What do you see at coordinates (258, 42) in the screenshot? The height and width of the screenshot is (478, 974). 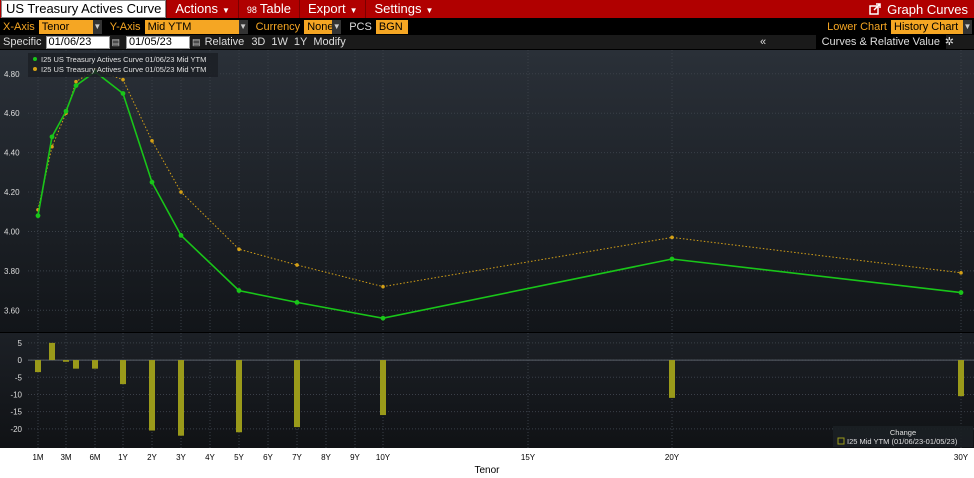 I see `range-3d-button: 3D` at bounding box center [258, 42].